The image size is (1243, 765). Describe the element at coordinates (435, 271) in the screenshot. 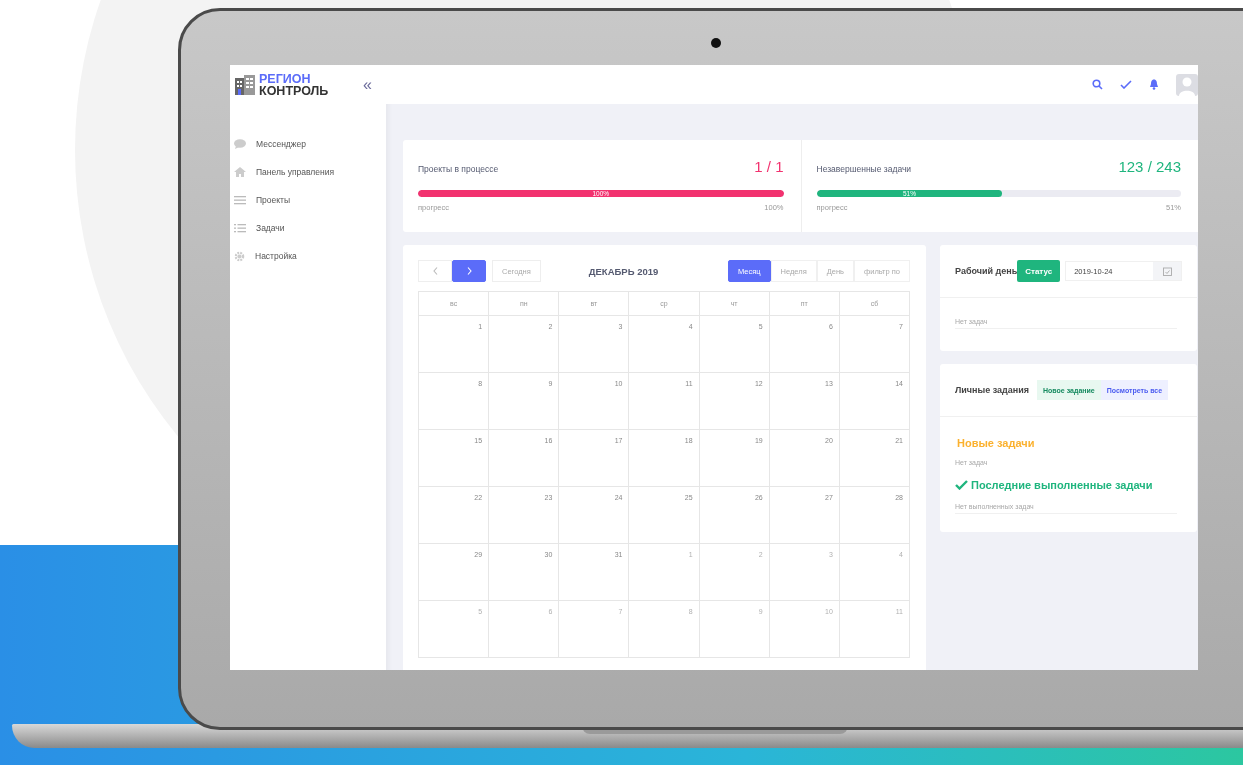

I see `chevron-left-icon` at that location.